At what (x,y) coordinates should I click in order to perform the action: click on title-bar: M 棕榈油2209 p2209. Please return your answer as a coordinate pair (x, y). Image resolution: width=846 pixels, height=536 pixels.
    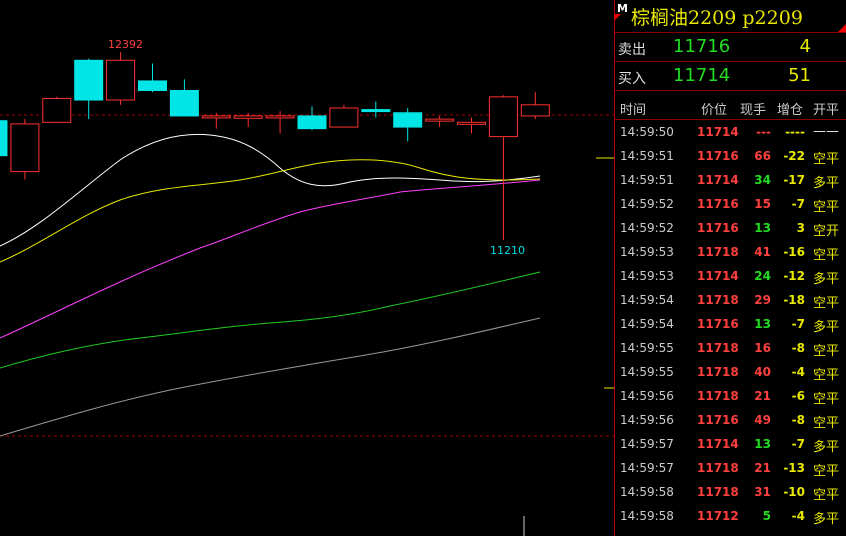
    Looking at the image, I should click on (730, 16).